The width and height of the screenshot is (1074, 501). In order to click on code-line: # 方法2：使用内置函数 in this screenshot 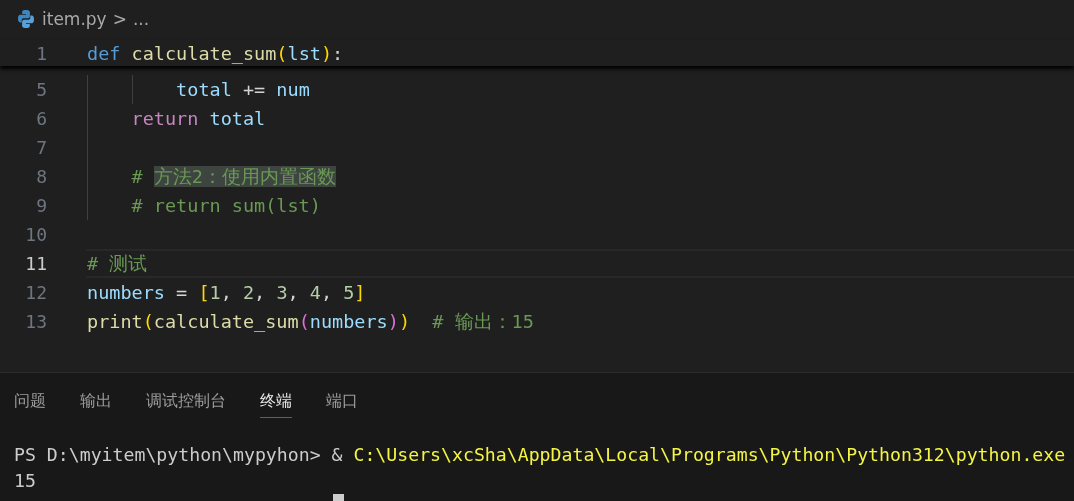, I will do `click(233, 177)`.